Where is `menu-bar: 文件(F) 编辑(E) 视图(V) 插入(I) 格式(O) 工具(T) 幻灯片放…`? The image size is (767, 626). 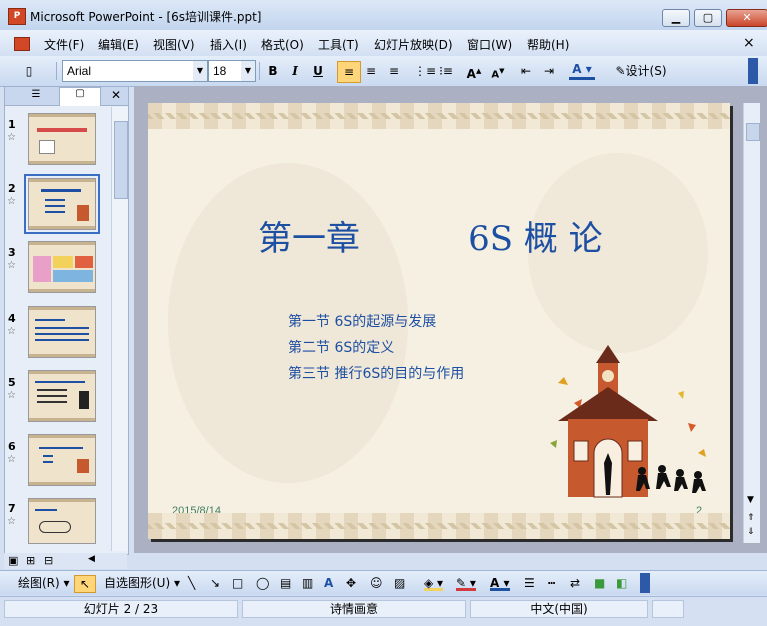
menu-bar: 文件(F) 编辑(E) 视图(V) 插入(I) 格式(O) 工具(T) 幻灯片放… is located at coordinates (383, 43).